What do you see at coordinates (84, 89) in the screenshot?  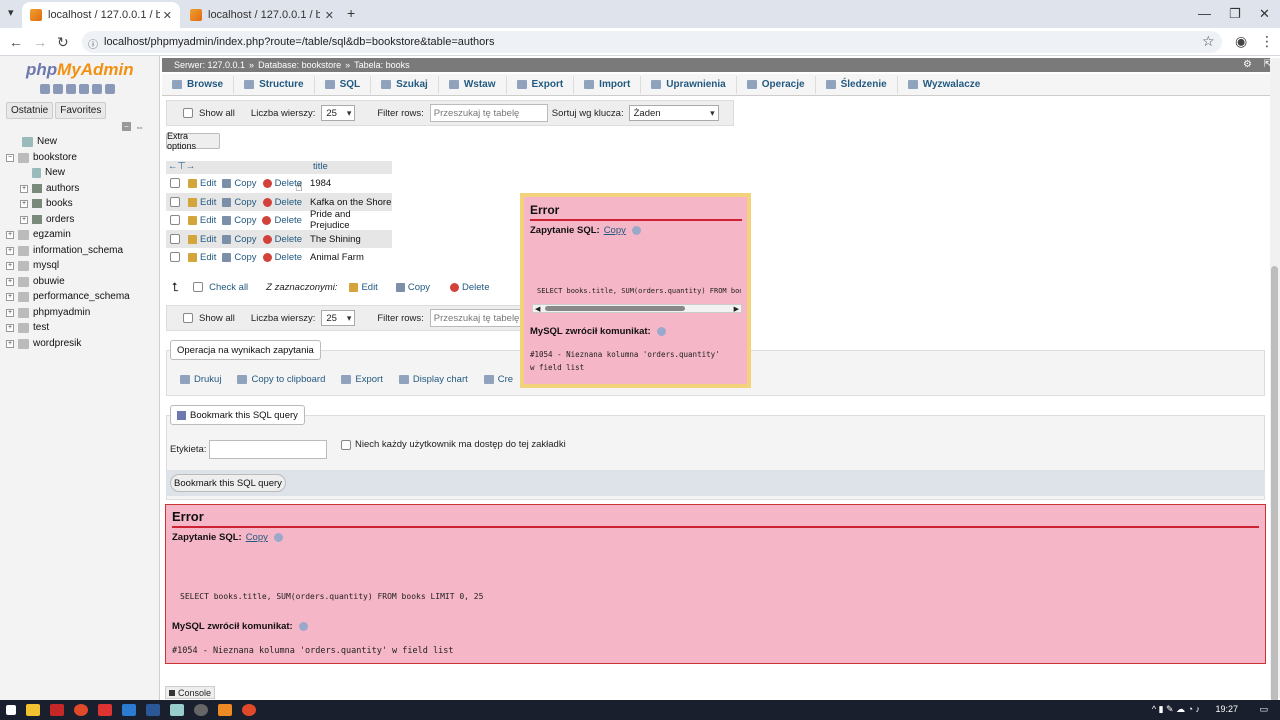 I see `docs-icon` at bounding box center [84, 89].